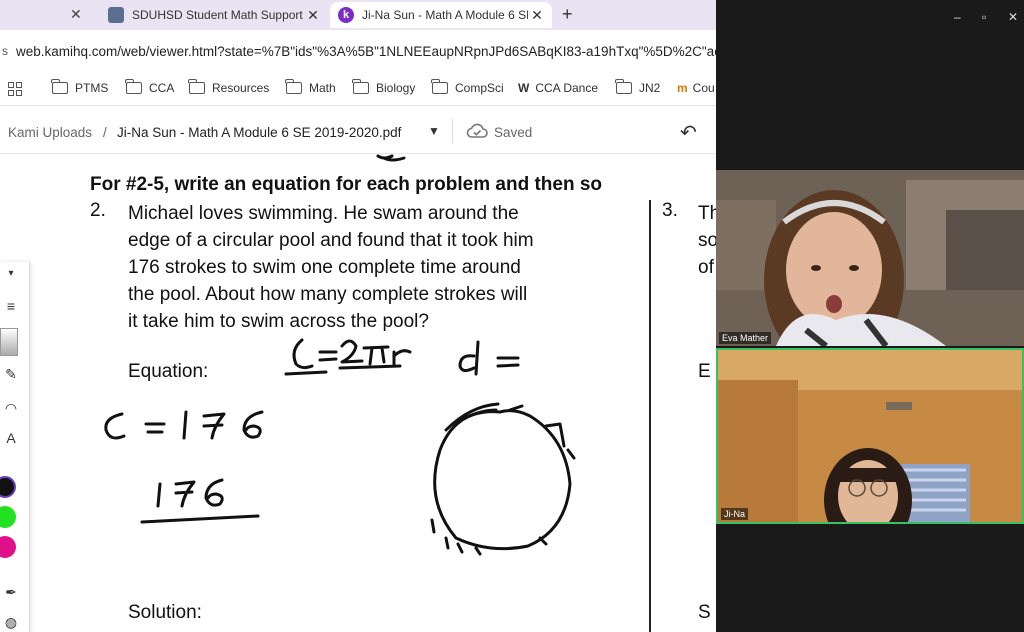 This screenshot has width=1024, height=632. What do you see at coordinates (650, 416) in the screenshot?
I see `column-divider` at bounding box center [650, 416].